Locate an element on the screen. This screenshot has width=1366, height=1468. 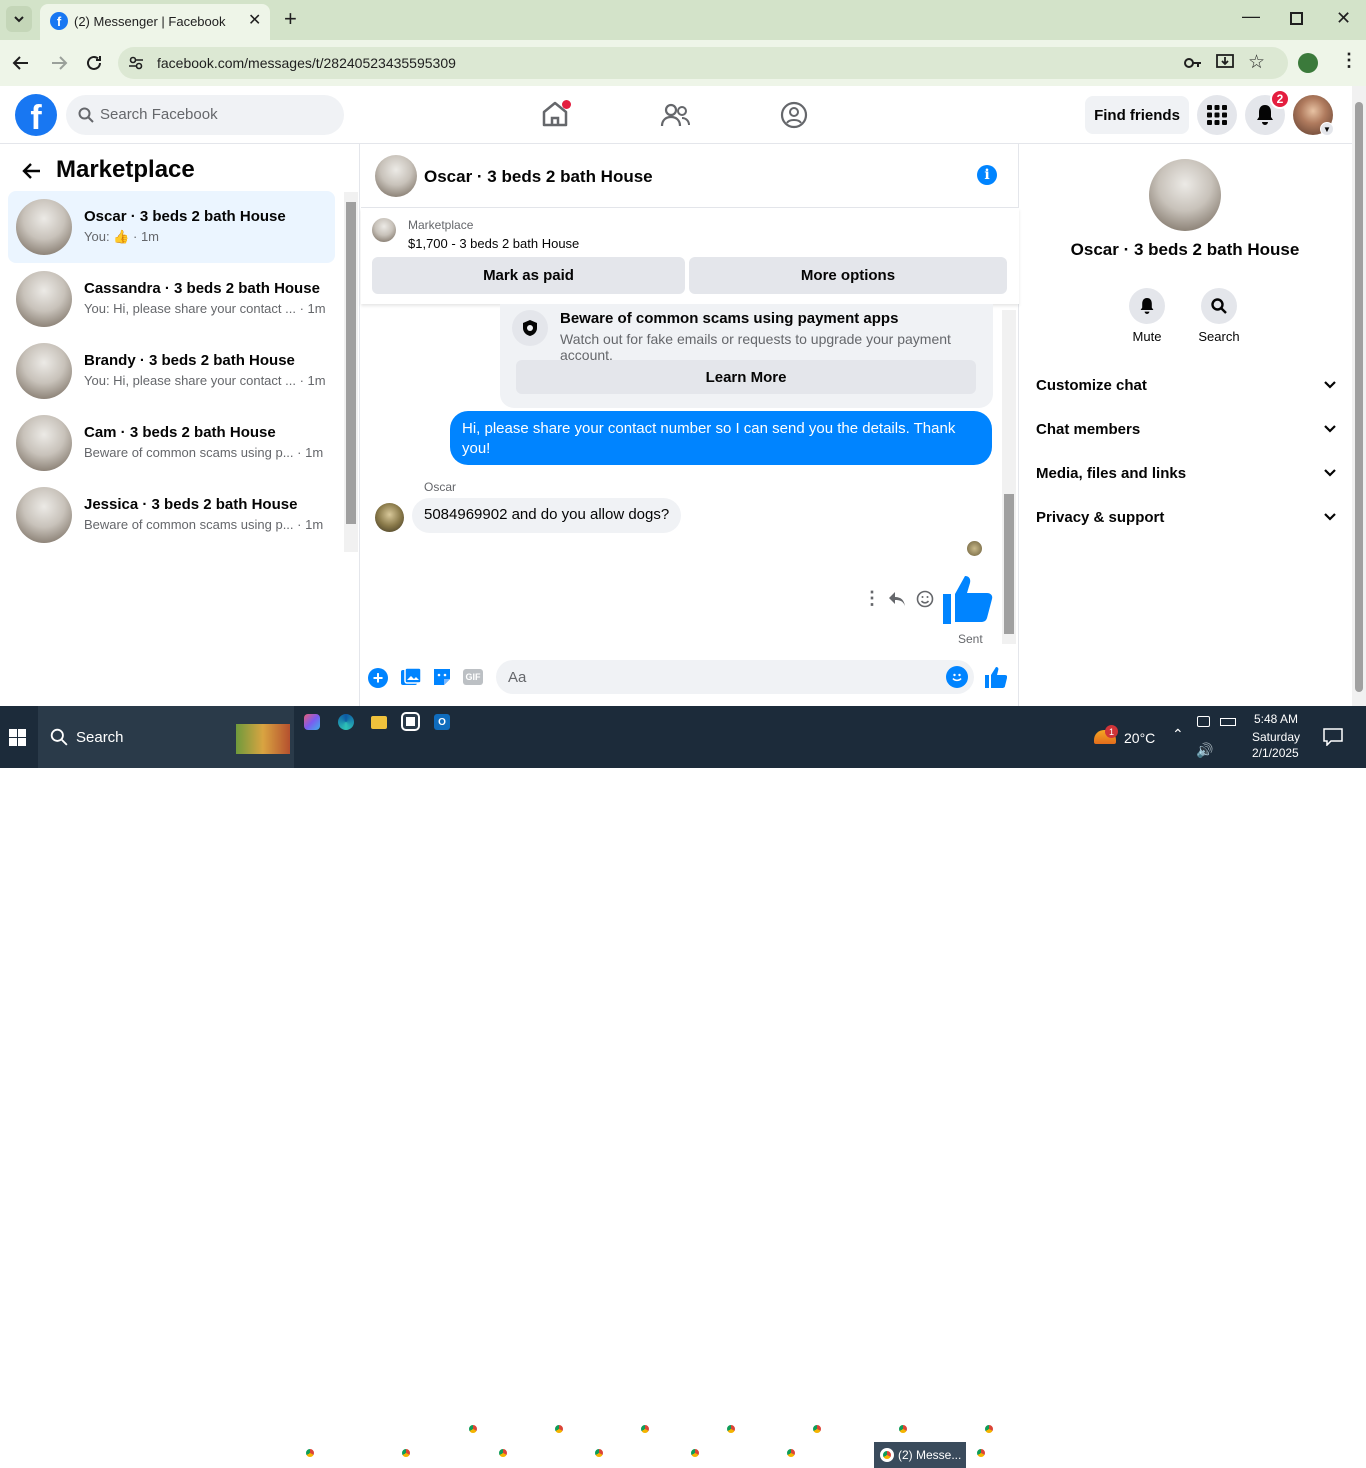
received-message-bubble: 5084969902 and do you allow dogs? is located at coordinates (547, 515).